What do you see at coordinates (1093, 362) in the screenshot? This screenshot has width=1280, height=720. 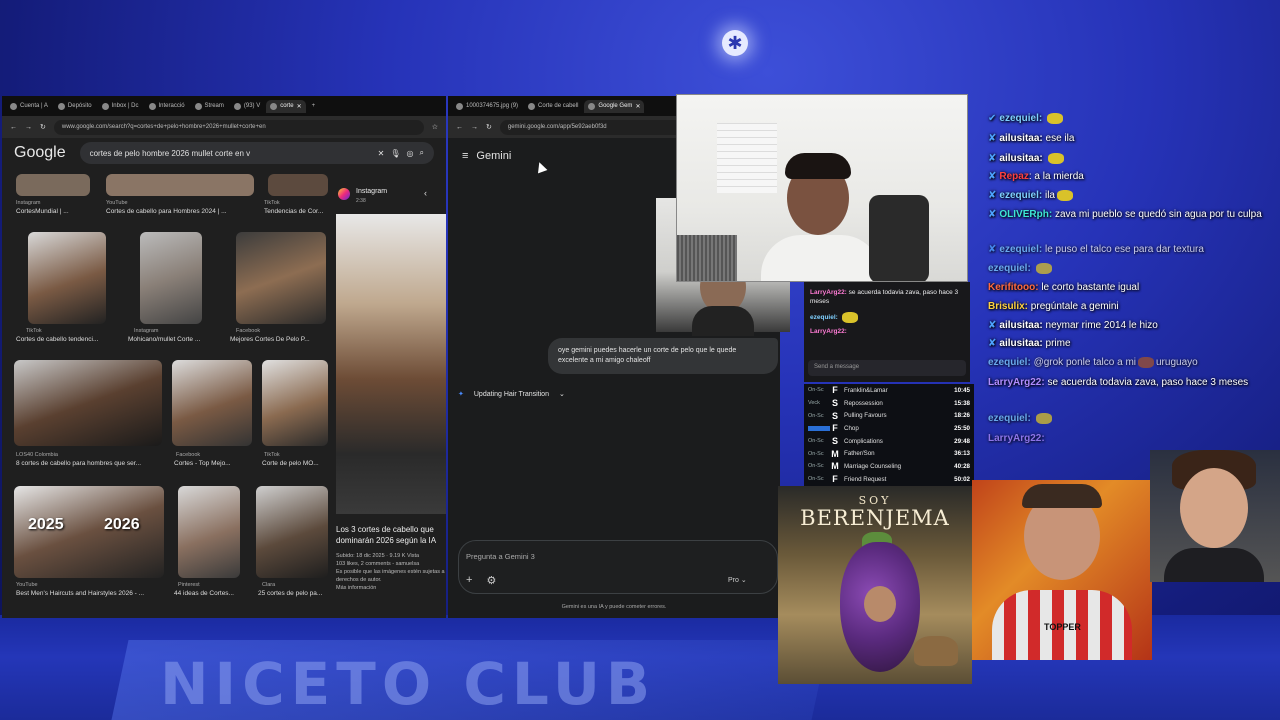 I see `chat-message: ezequiel: @grok ponle talco a mi uruguayo` at bounding box center [1093, 362].